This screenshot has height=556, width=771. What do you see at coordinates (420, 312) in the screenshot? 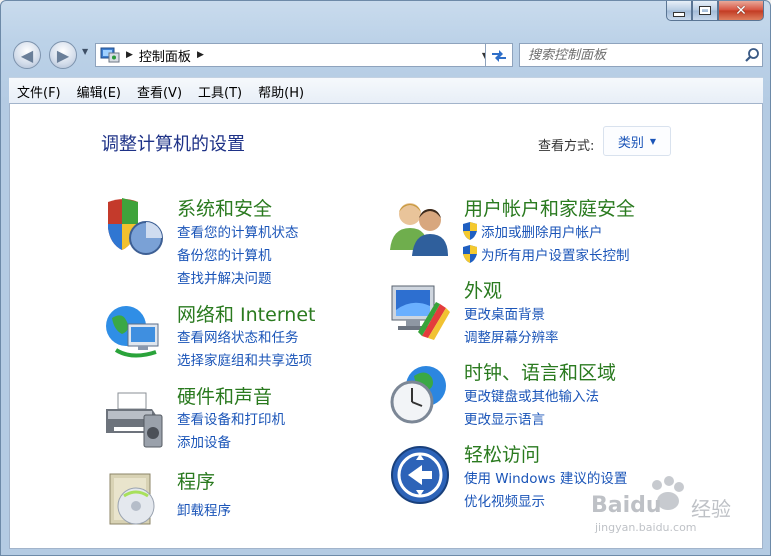
I see `monitor-palette-icon` at bounding box center [420, 312].